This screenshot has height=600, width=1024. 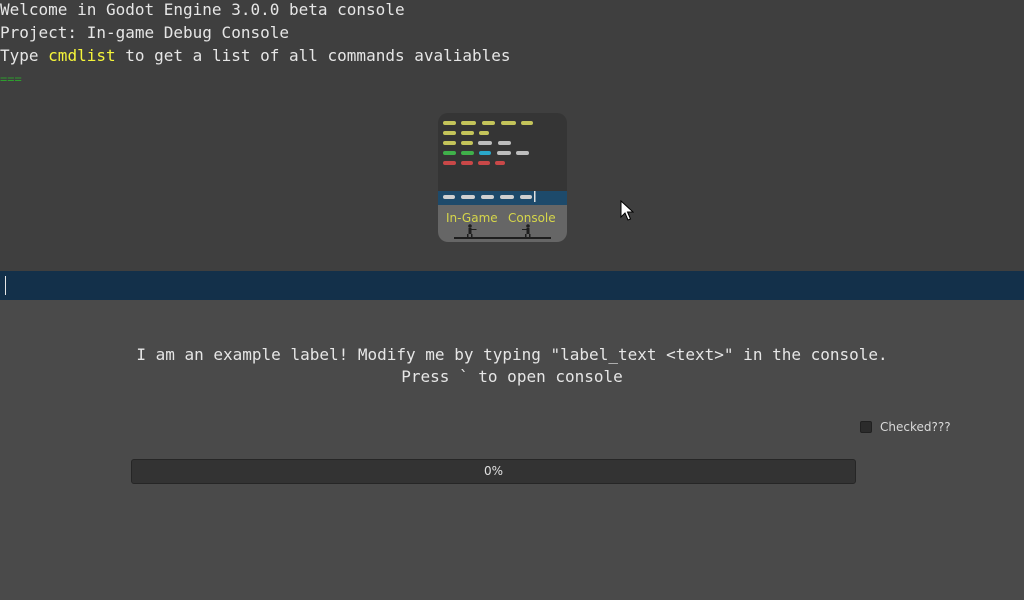 I want to click on progress-text: 0%, so click(x=493, y=471).